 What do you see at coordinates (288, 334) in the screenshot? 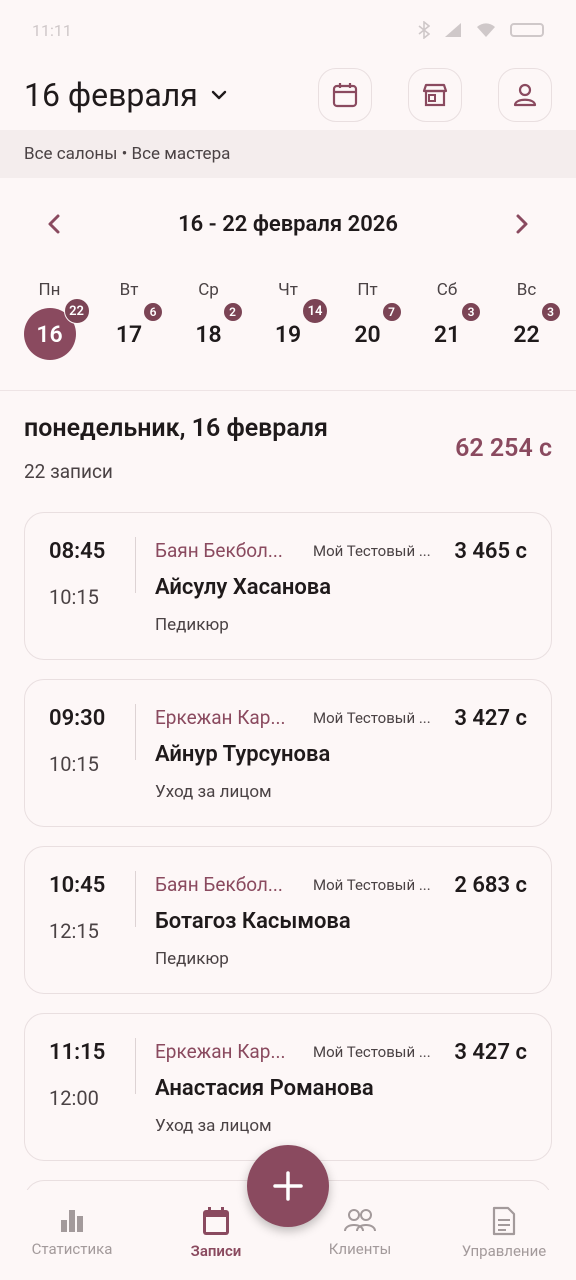
I see `day-number: 19` at bounding box center [288, 334].